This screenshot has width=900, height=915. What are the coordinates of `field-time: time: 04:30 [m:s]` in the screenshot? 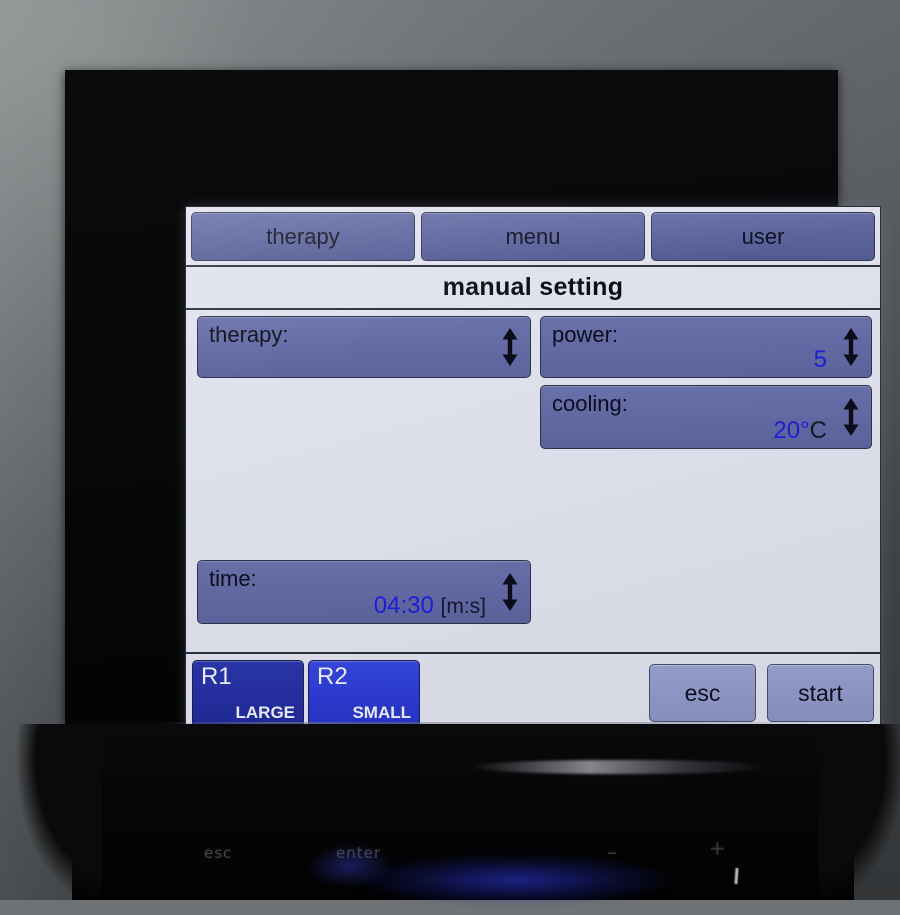 It's located at (364, 592).